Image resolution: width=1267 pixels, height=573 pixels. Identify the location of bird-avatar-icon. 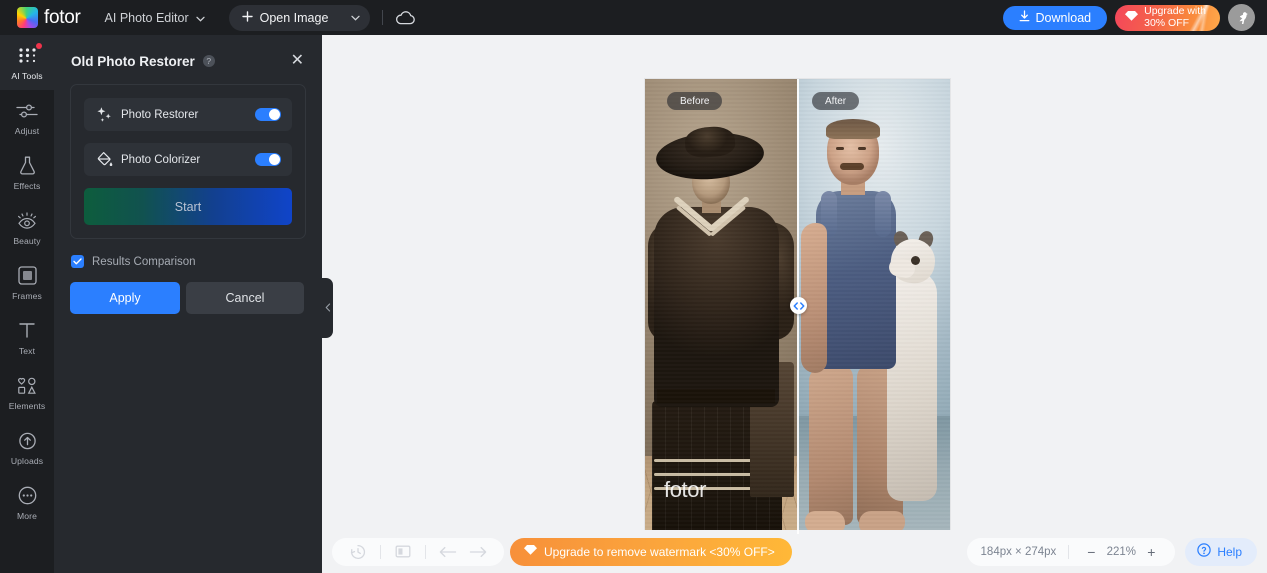
(1243, 17).